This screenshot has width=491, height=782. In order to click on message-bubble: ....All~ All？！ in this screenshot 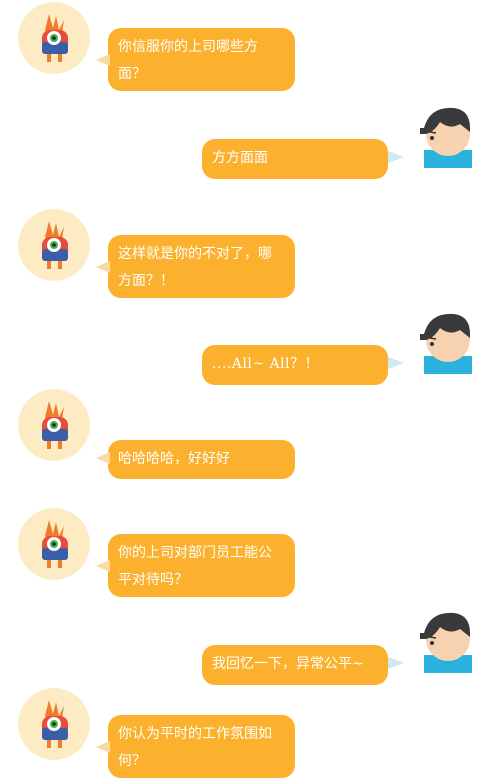, I will do `click(303, 365)`.